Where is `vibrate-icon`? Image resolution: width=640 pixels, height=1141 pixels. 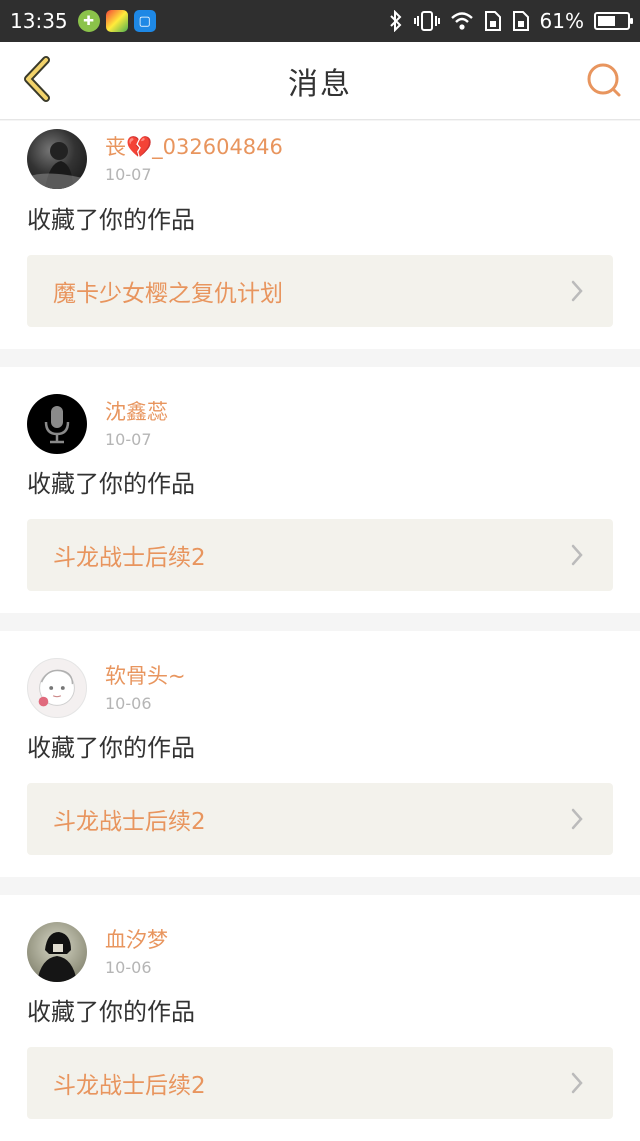 vibrate-icon is located at coordinates (426, 21).